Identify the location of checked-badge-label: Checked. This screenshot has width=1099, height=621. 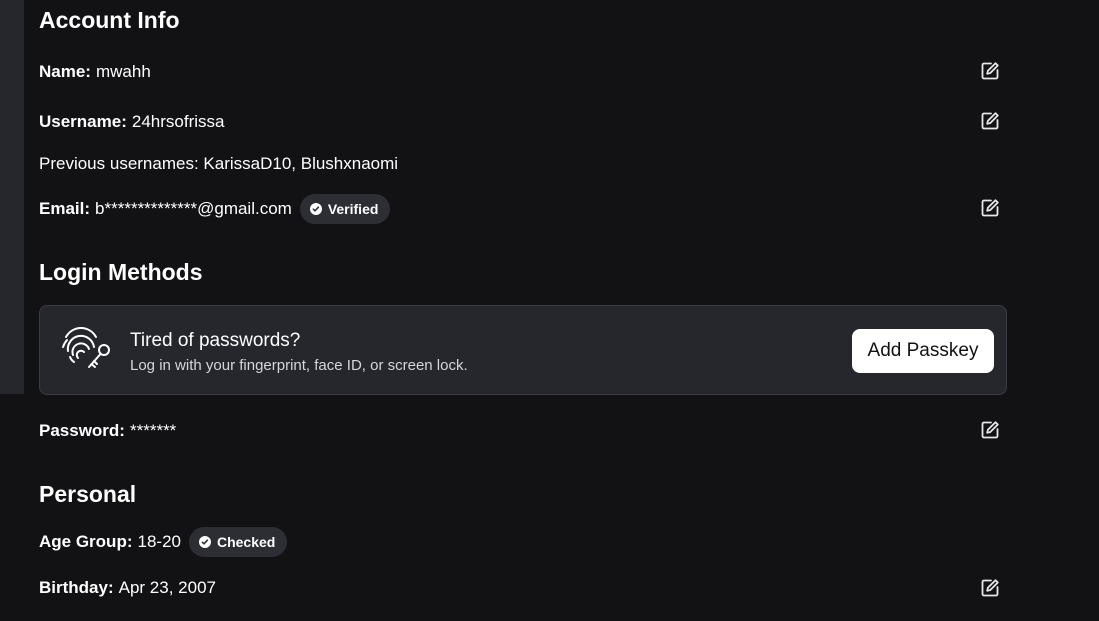
(246, 542).